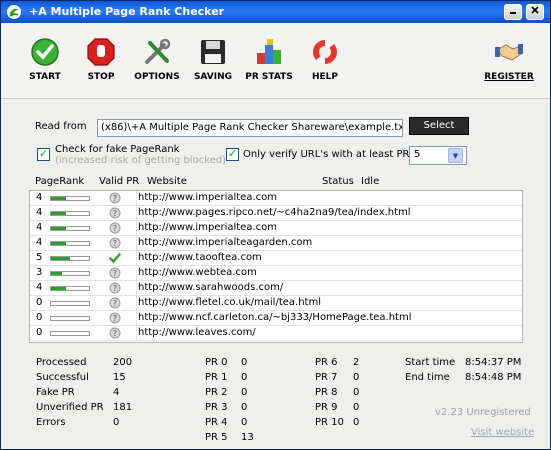 The height and width of the screenshot is (450, 551). Describe the element at coordinates (158, 51) in the screenshot. I see `tools-icon` at that location.